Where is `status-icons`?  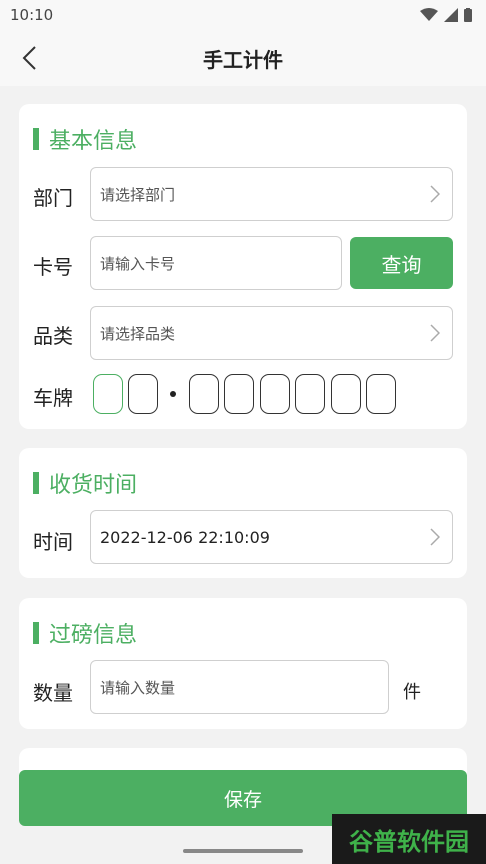
status-icons is located at coordinates (446, 15).